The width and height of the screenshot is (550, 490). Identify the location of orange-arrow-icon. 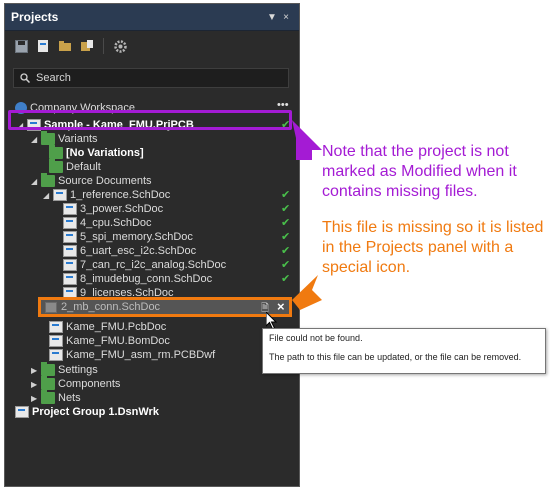
(307, 292).